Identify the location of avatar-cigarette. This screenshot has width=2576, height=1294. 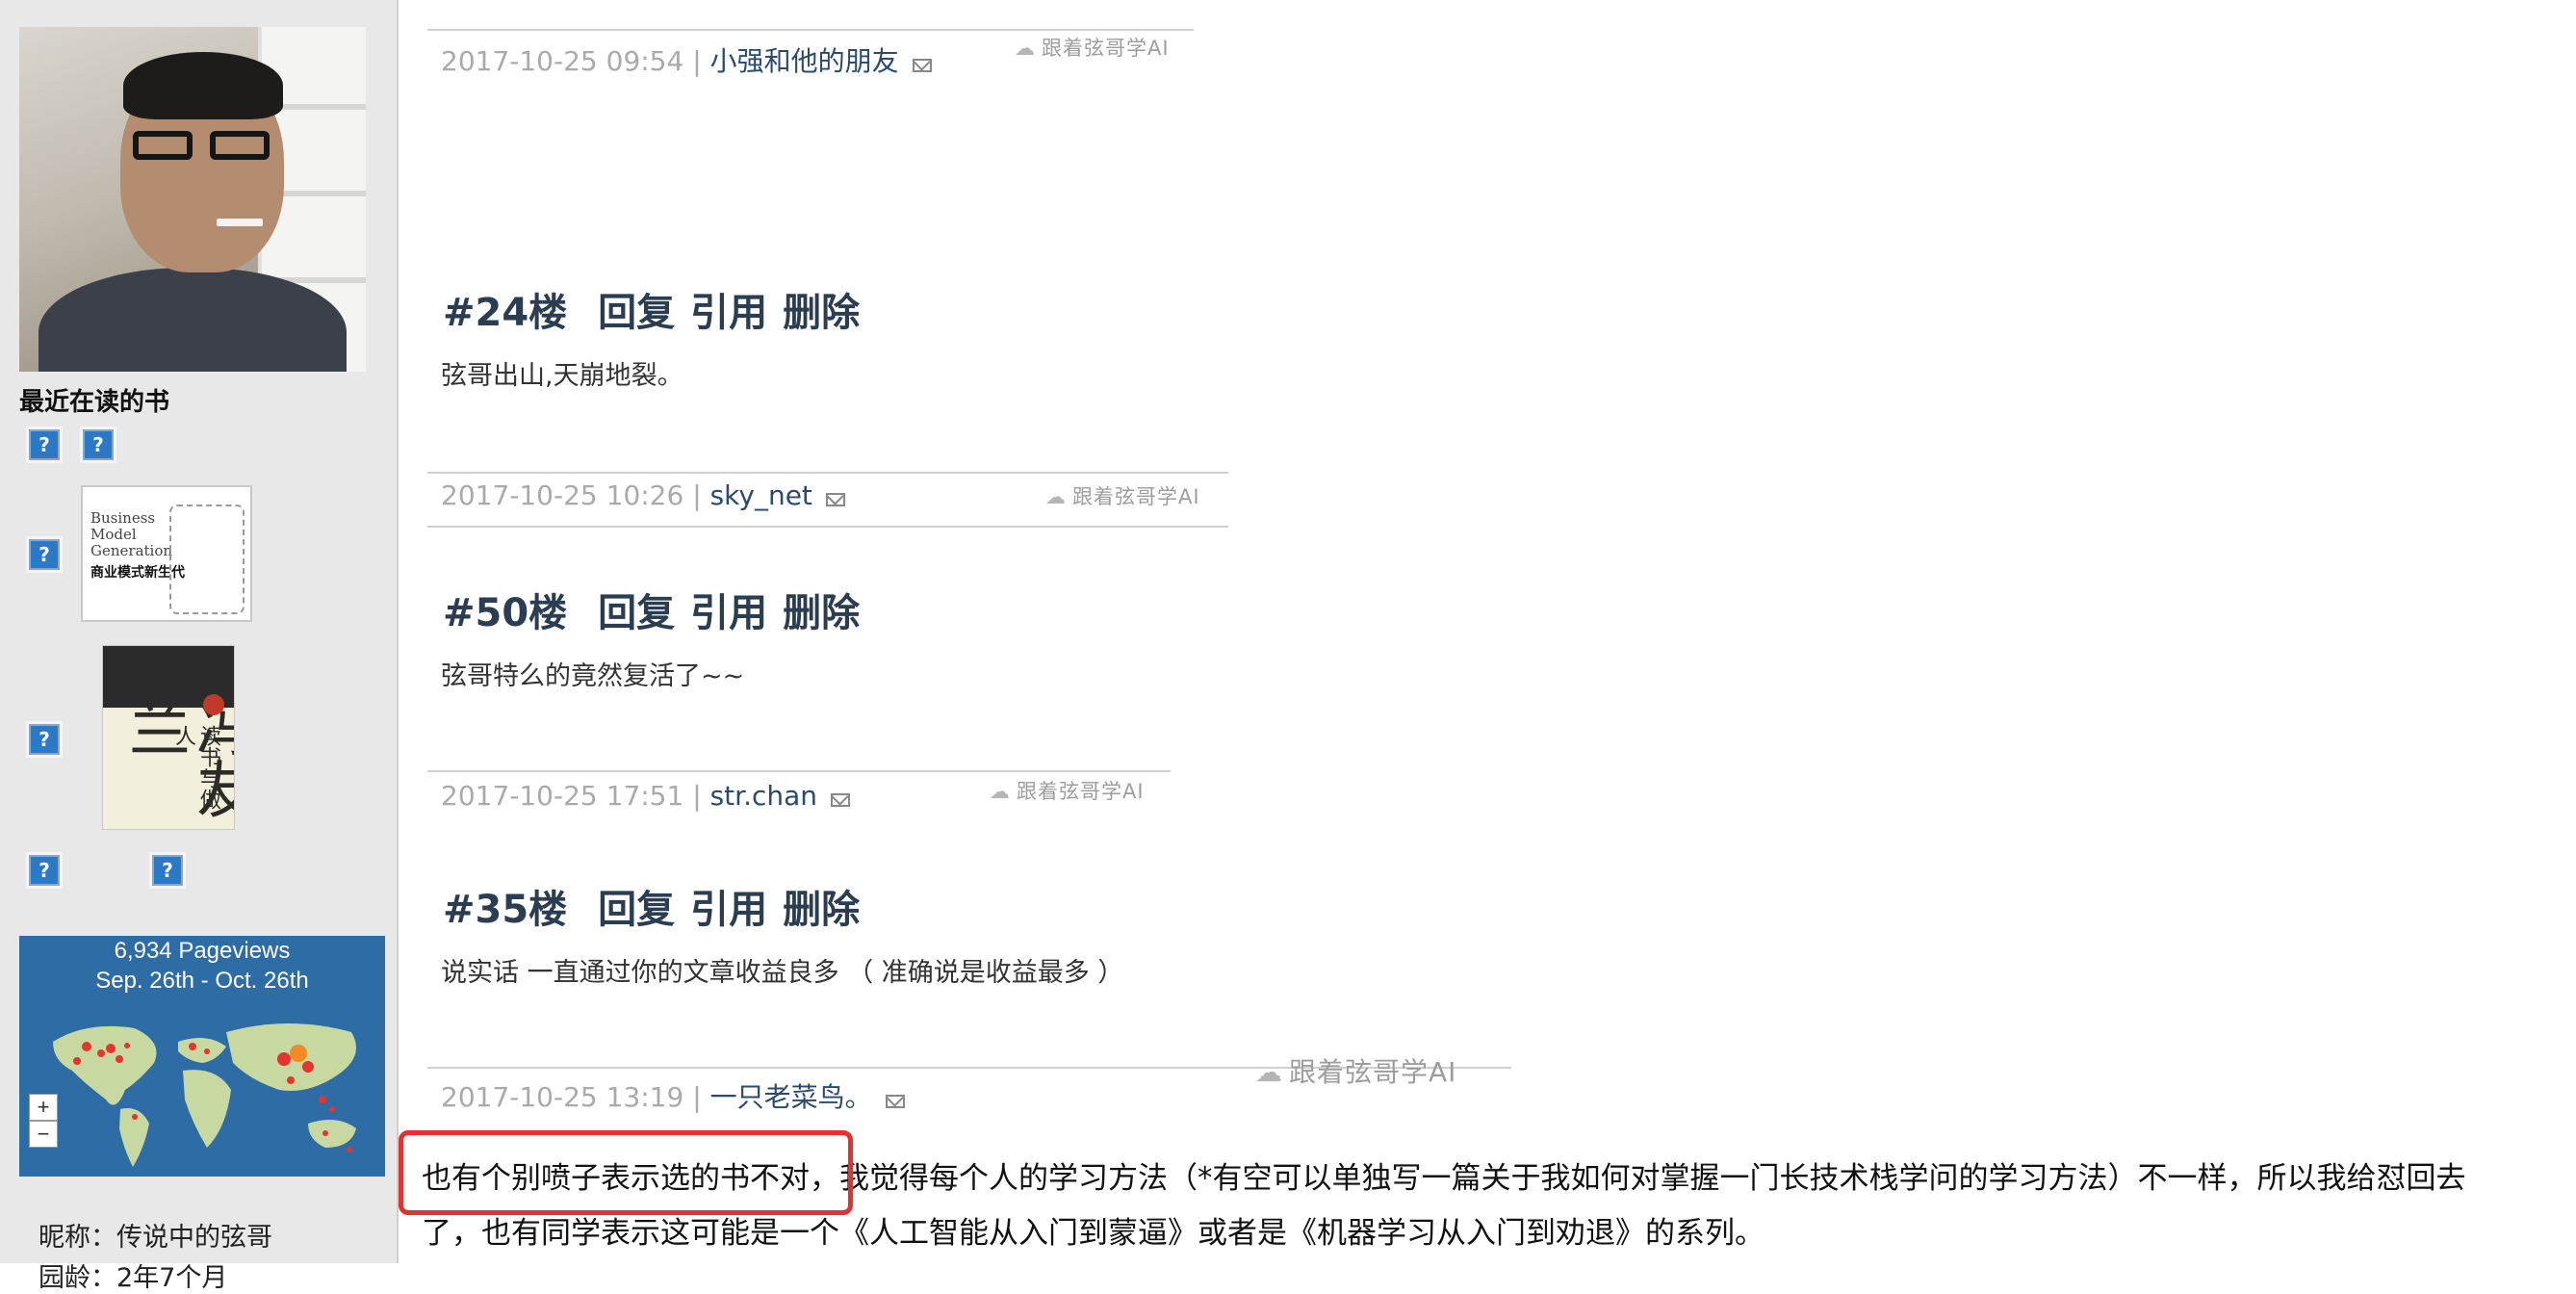
(240, 222).